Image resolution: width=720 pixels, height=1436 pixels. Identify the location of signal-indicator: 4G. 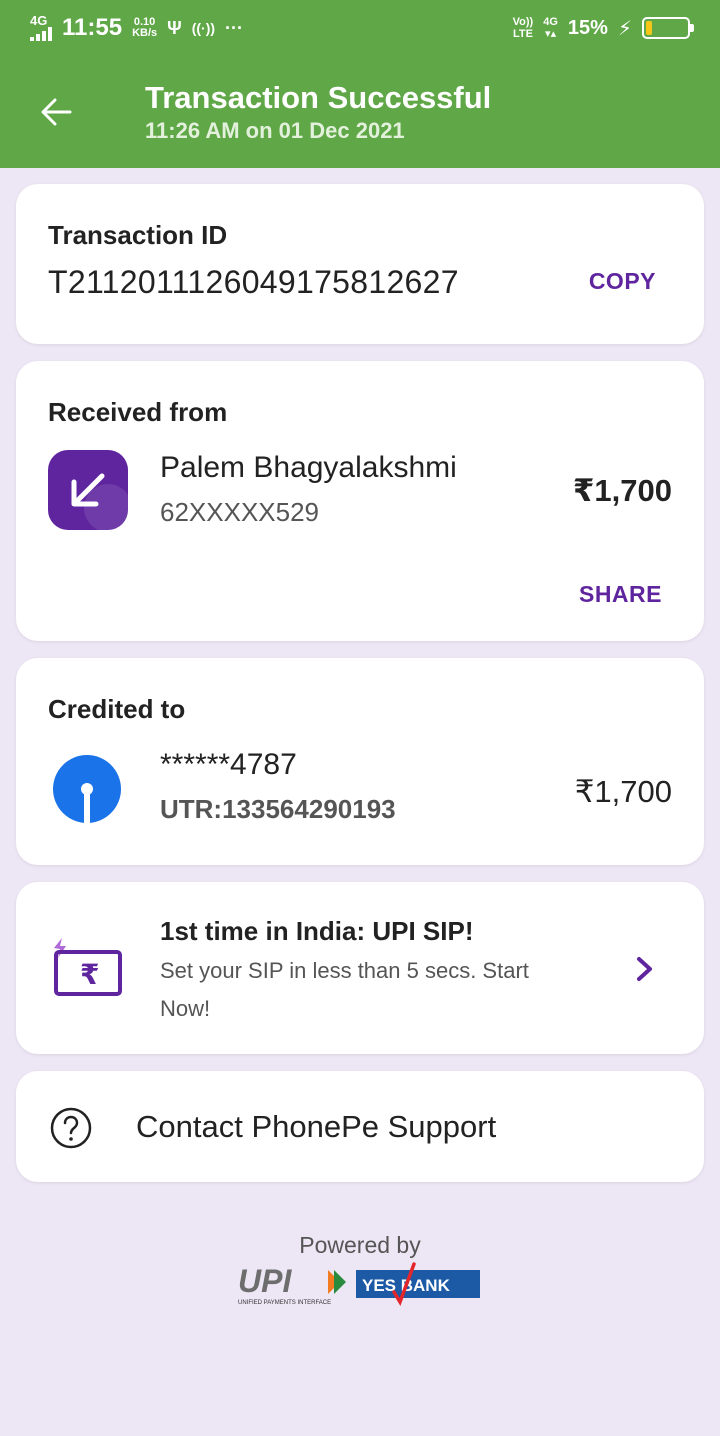
(41, 27).